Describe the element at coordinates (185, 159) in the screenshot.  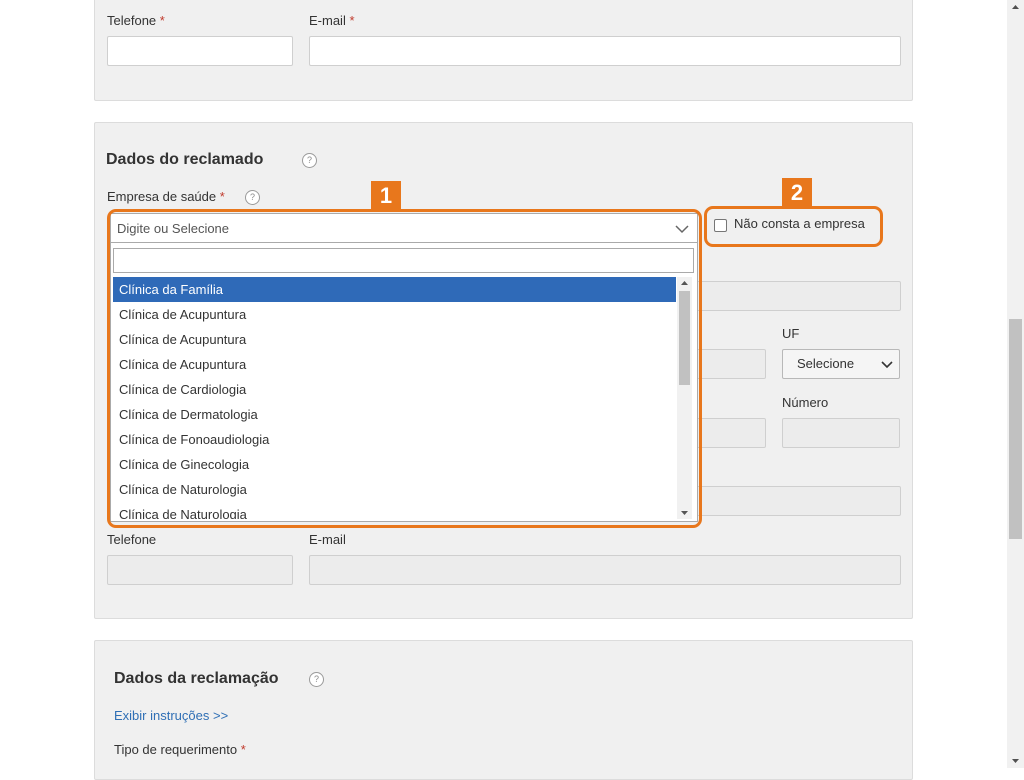
I see `reclamado-title: Dados do reclamado` at that location.